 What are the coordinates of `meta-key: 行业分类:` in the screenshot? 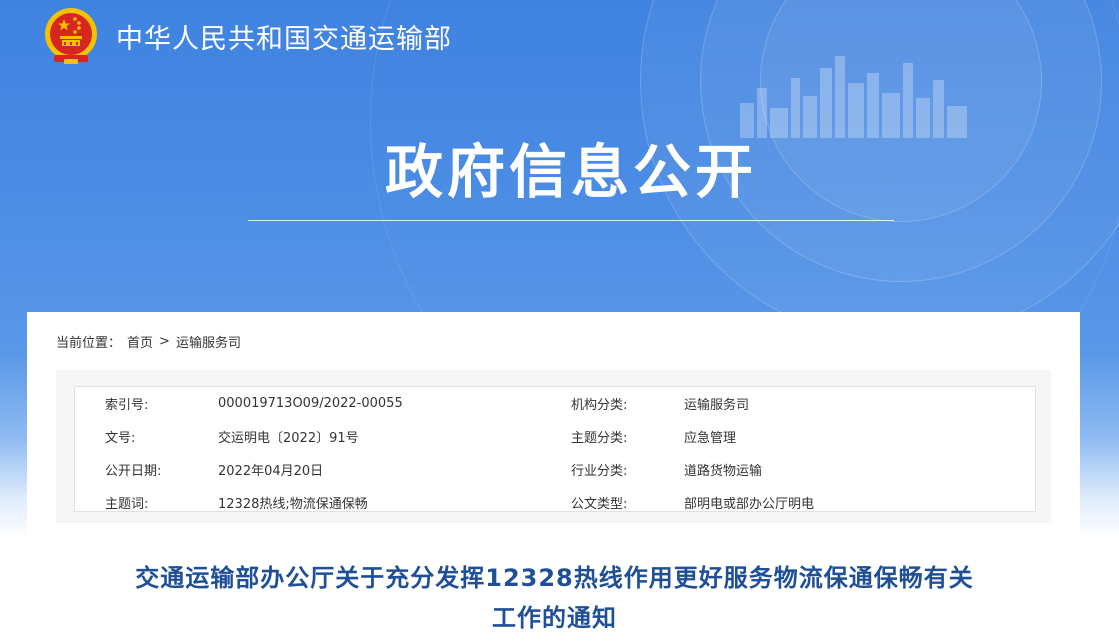 It's located at (599, 471).